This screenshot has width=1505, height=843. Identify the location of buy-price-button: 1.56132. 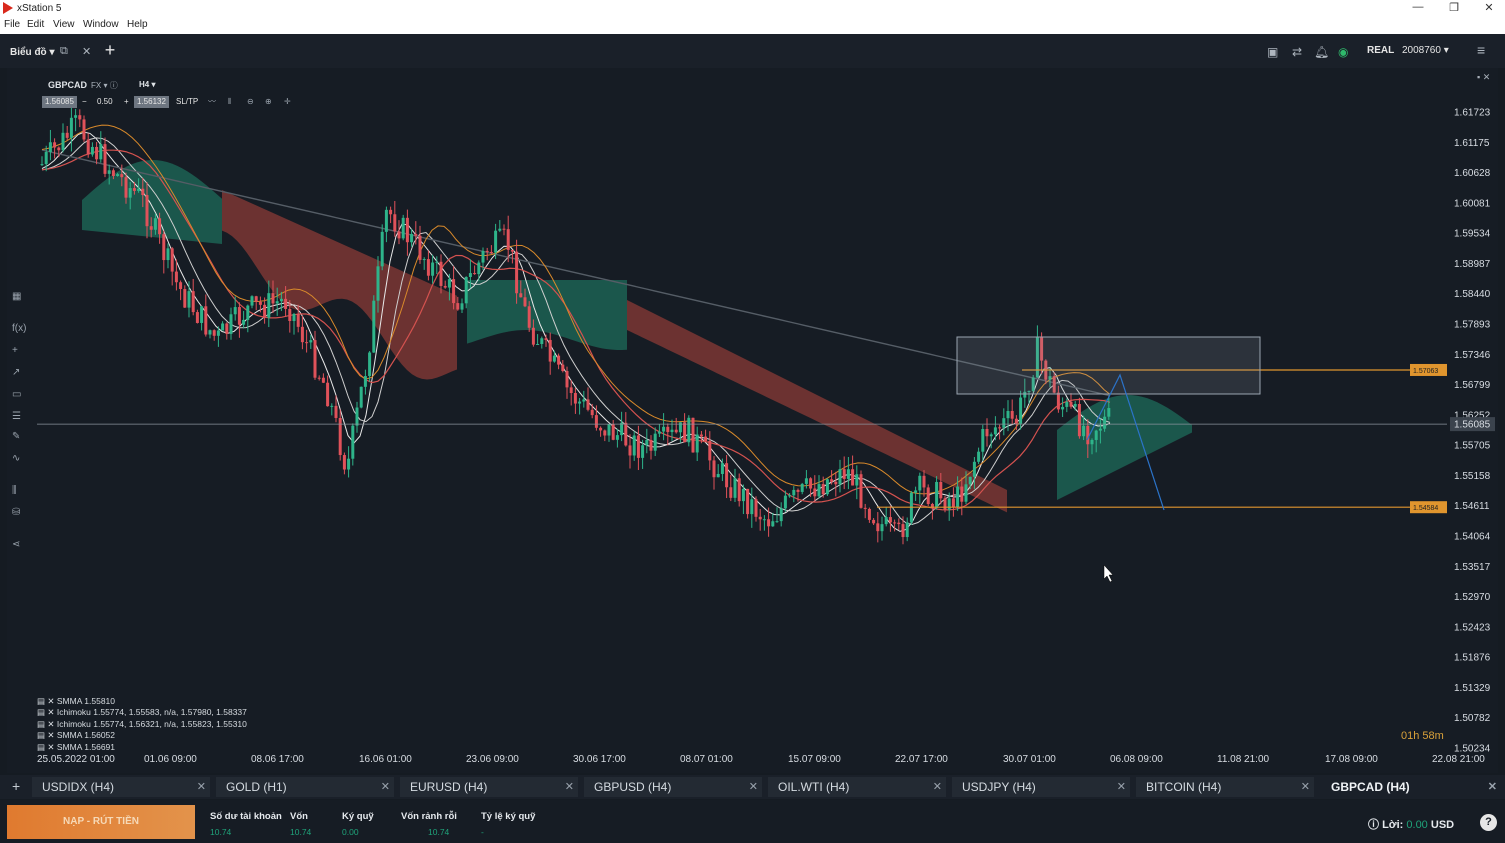
(151, 102).